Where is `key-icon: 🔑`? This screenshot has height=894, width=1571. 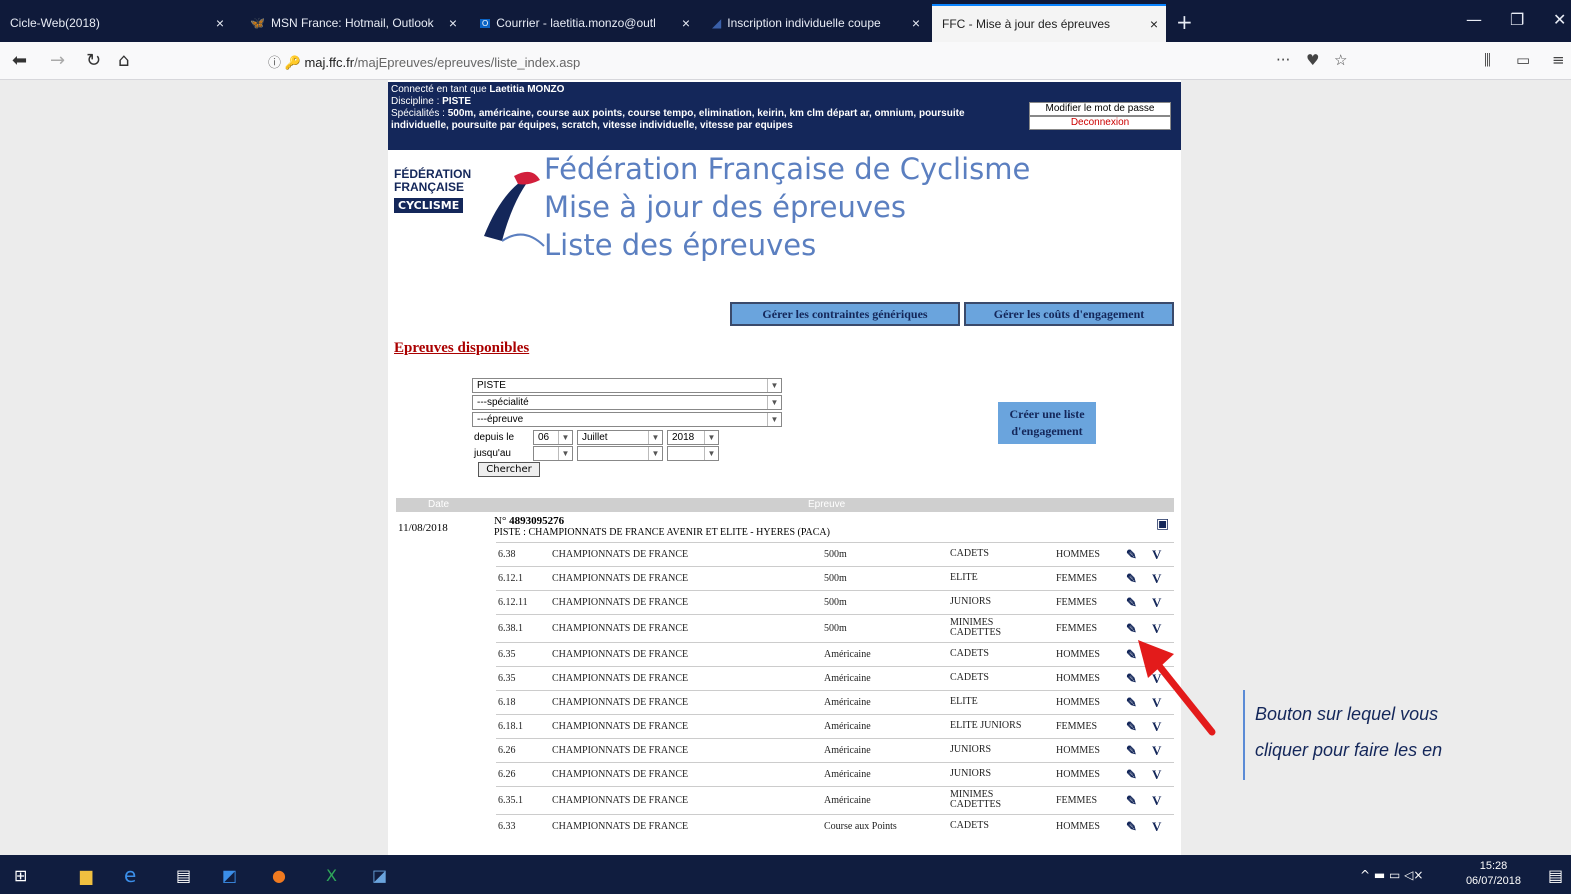 key-icon: 🔑 is located at coordinates (292, 62).